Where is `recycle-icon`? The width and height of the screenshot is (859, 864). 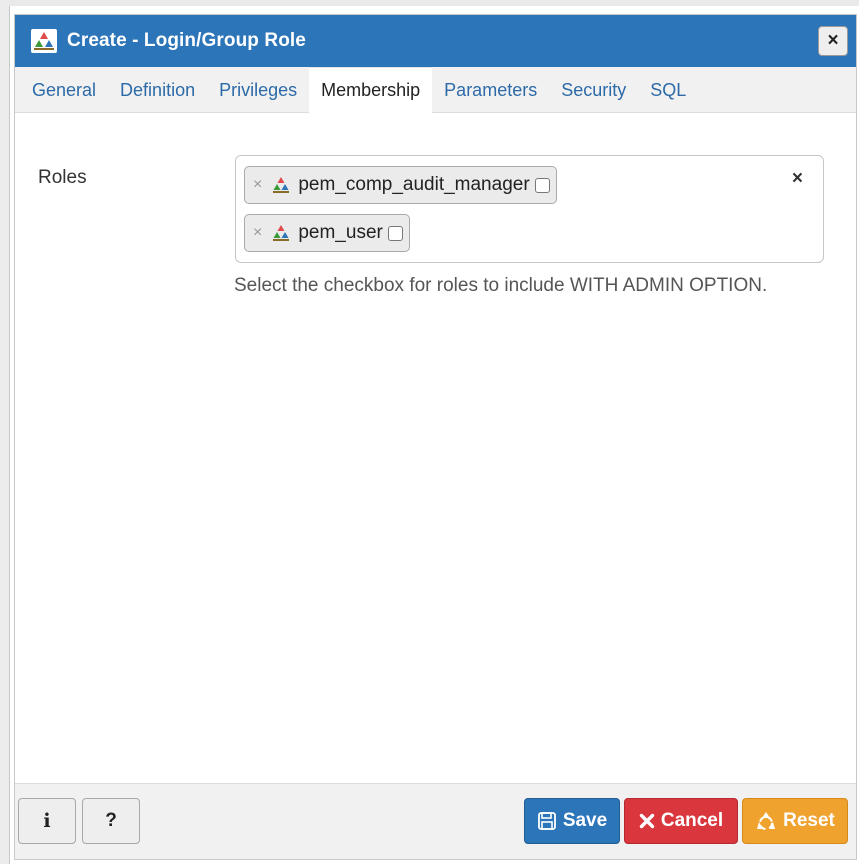 recycle-icon is located at coordinates (766, 821).